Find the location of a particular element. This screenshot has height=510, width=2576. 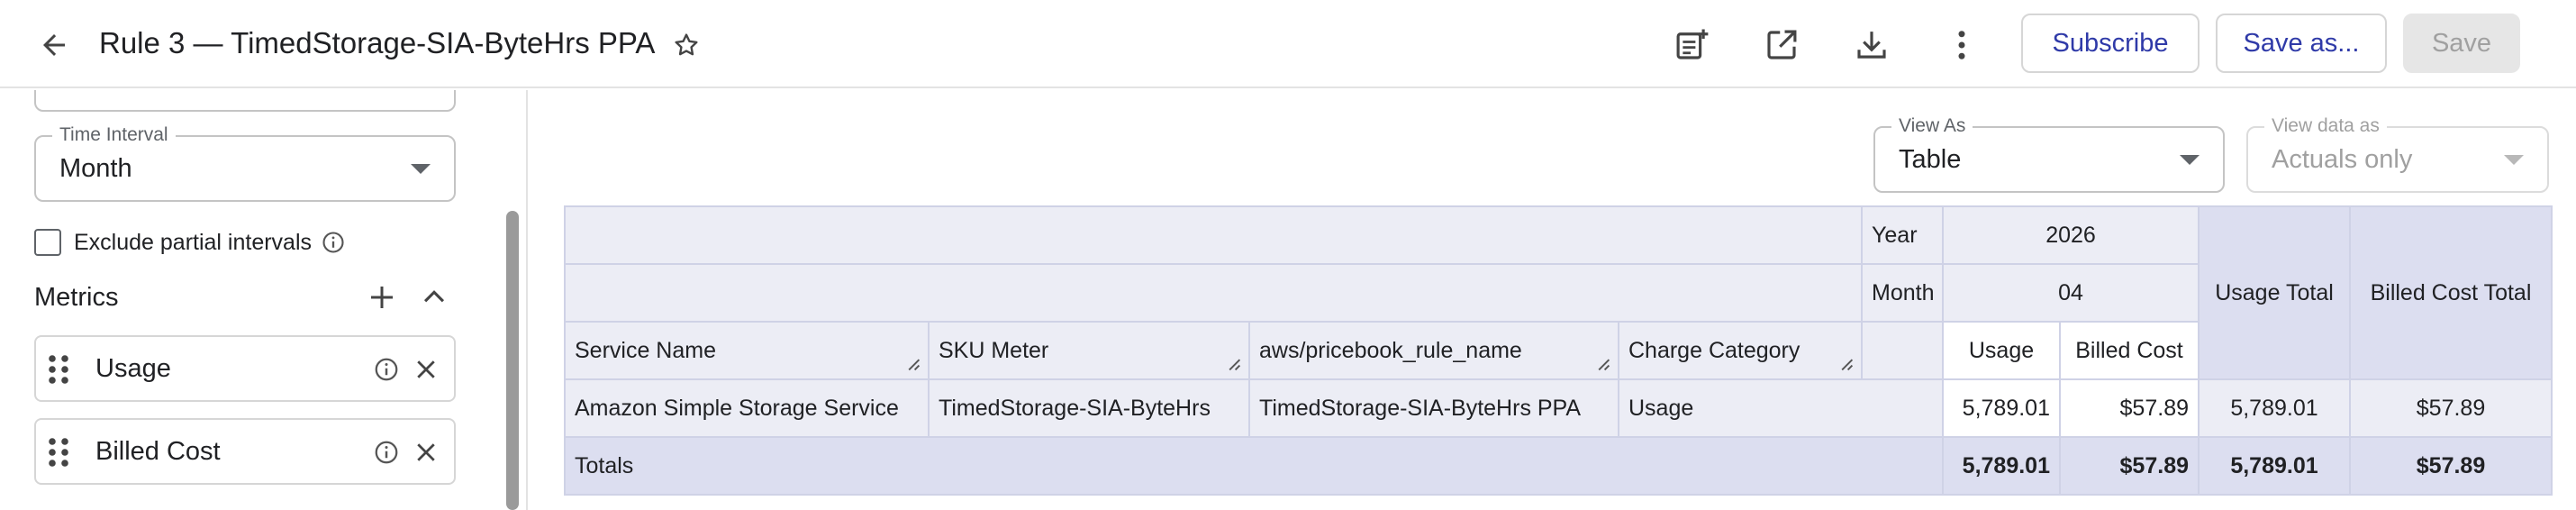

total-usage: 5,789.01 is located at coordinates (2002, 466).